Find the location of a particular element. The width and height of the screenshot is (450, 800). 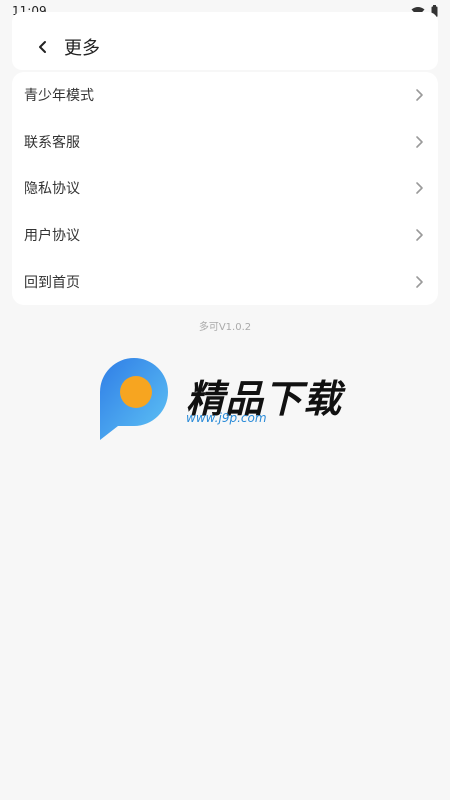

watermark-logo: 精品下载 www.j9p.com is located at coordinates (228, 401).